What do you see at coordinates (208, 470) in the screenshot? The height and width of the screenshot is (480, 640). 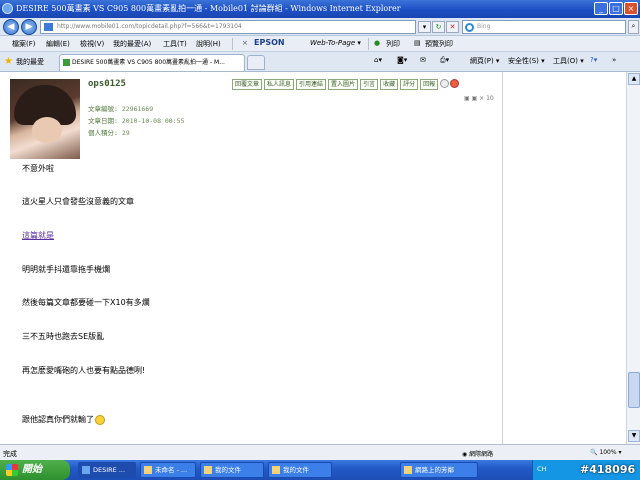 I see `folder-icon` at bounding box center [208, 470].